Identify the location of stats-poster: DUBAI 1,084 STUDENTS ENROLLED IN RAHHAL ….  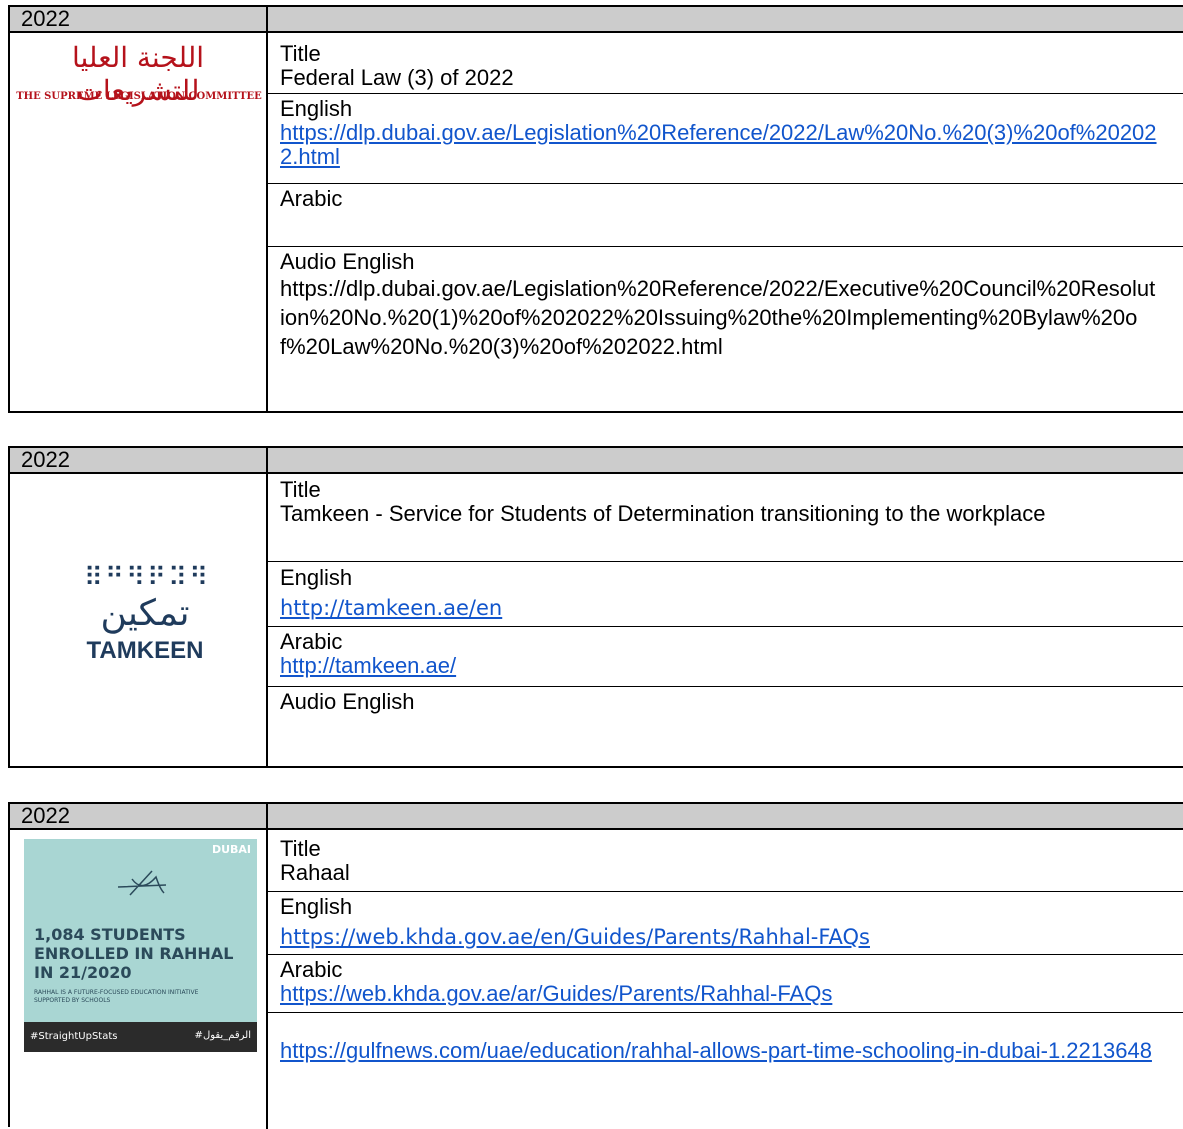
(140, 945).